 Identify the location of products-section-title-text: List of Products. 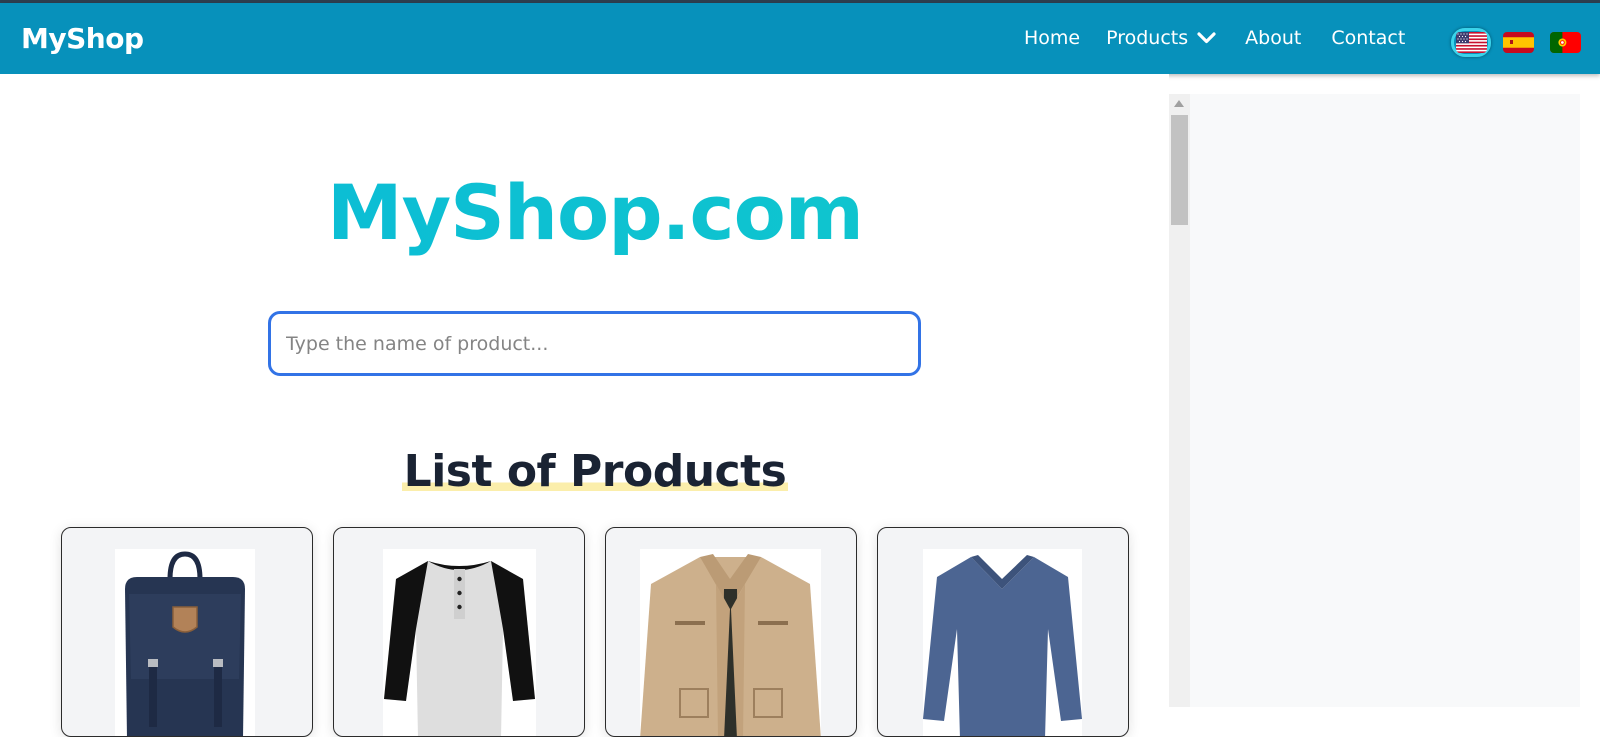
(595, 471).